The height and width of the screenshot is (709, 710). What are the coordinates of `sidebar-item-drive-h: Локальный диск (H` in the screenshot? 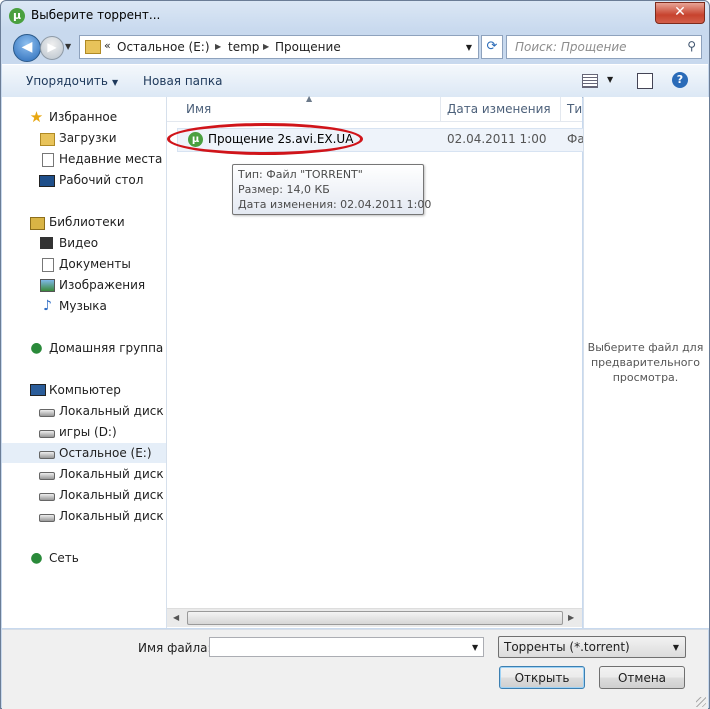 It's located at (84, 495).